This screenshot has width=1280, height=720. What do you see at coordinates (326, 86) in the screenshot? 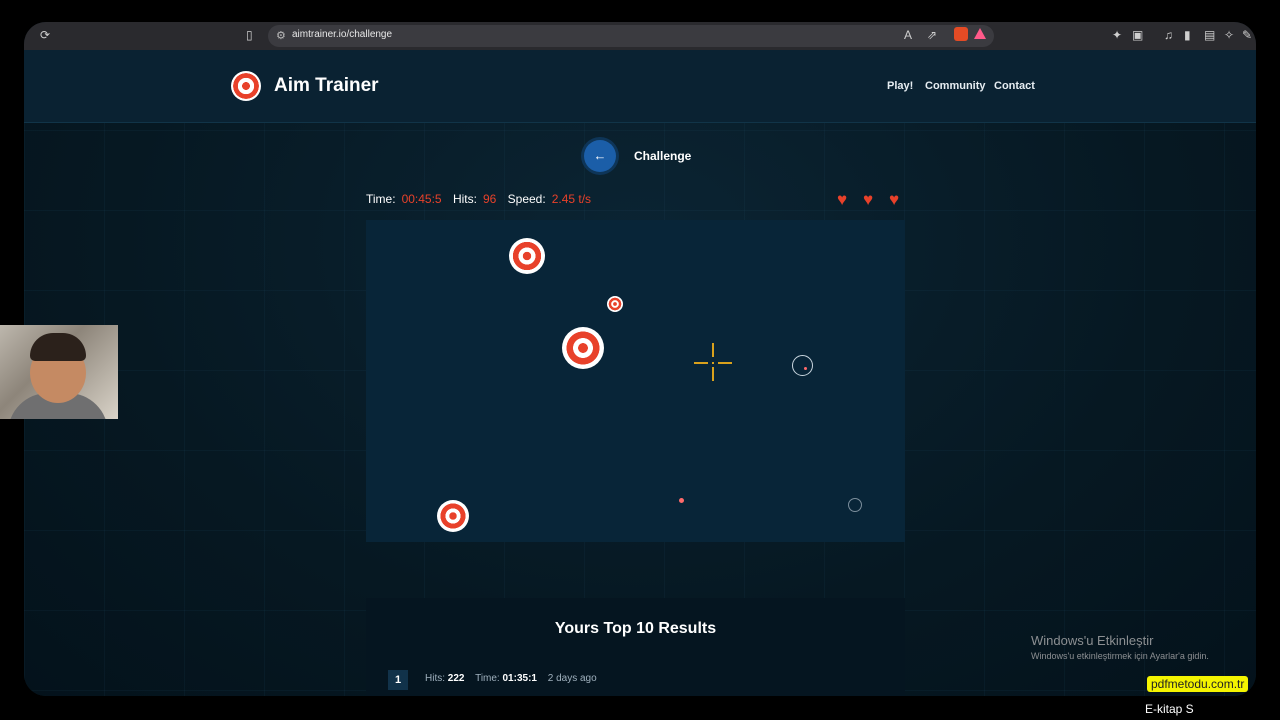
I see `brand-name: Aim Trainer` at bounding box center [326, 86].